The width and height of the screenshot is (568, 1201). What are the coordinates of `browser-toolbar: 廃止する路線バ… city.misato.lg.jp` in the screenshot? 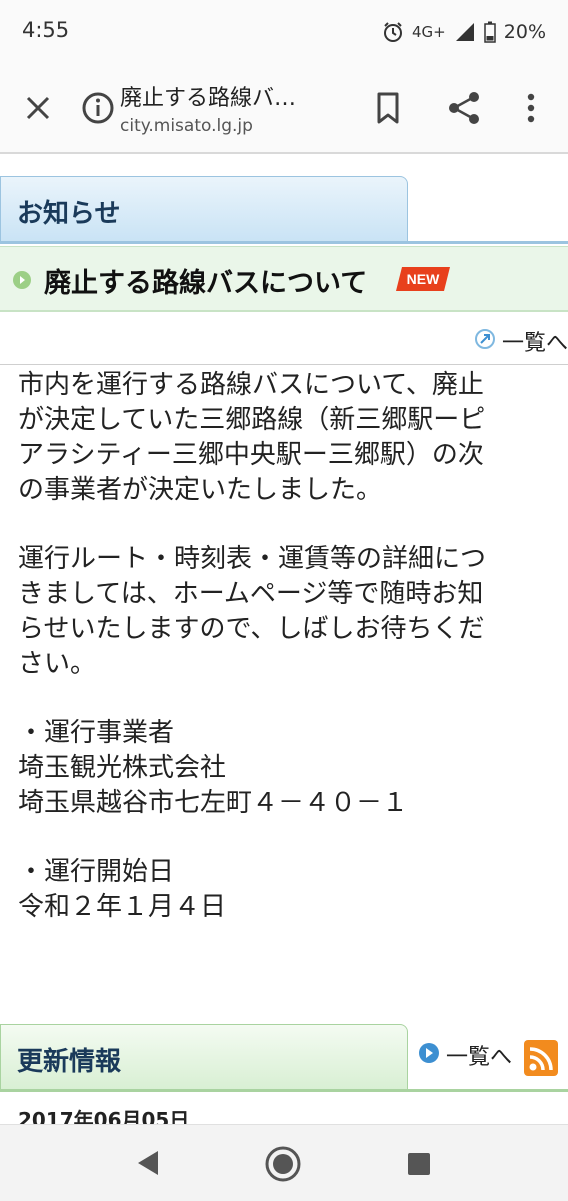 It's located at (284, 109).